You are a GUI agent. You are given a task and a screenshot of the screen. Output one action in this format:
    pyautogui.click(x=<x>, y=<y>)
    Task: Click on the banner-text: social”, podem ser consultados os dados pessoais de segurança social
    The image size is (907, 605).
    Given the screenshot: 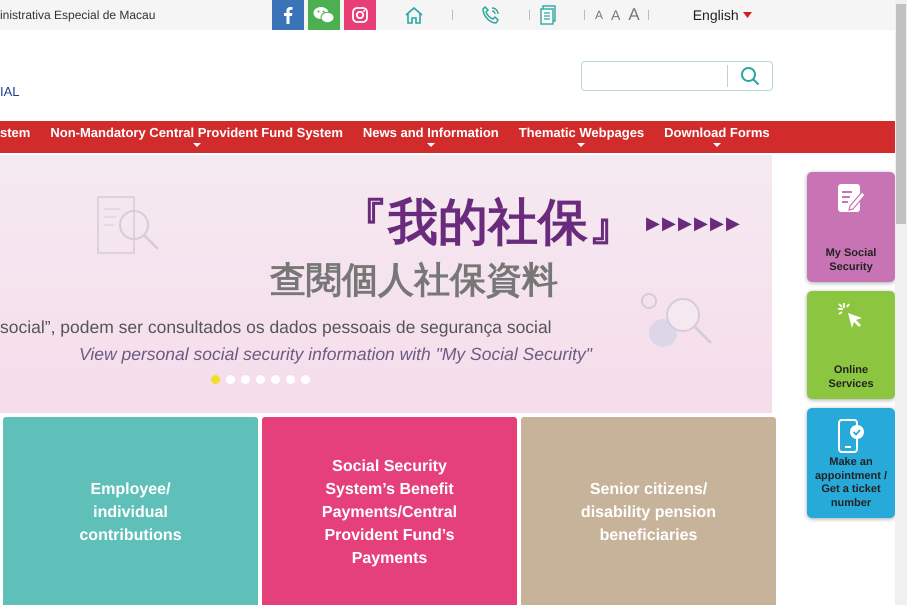 What is the action you would take?
    pyautogui.click(x=276, y=327)
    